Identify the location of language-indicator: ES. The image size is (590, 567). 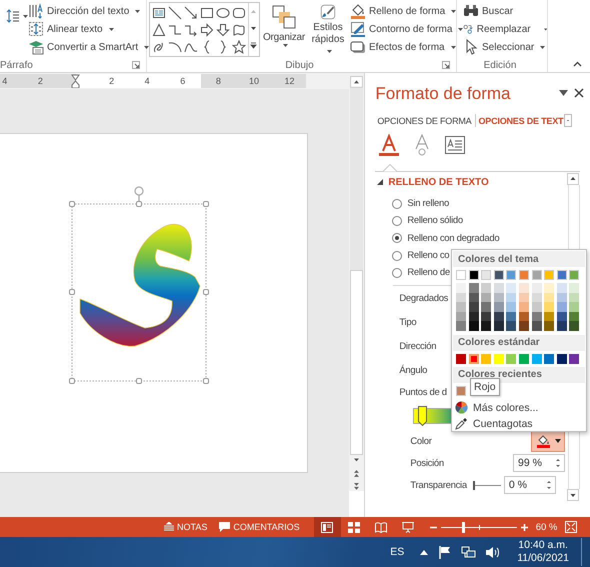
(397, 552).